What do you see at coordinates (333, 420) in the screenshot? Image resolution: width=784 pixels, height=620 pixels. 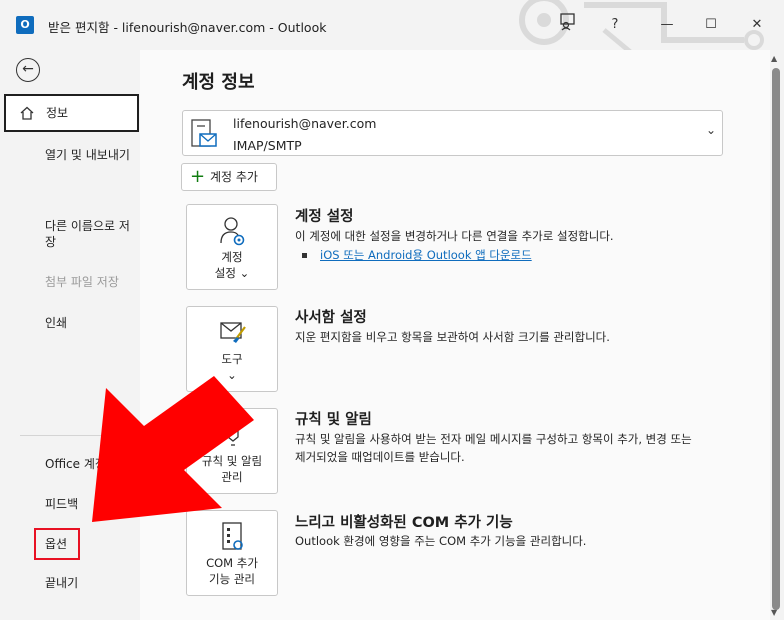 I see `section-title-rules-alerts: 규칙 및 알림` at bounding box center [333, 420].